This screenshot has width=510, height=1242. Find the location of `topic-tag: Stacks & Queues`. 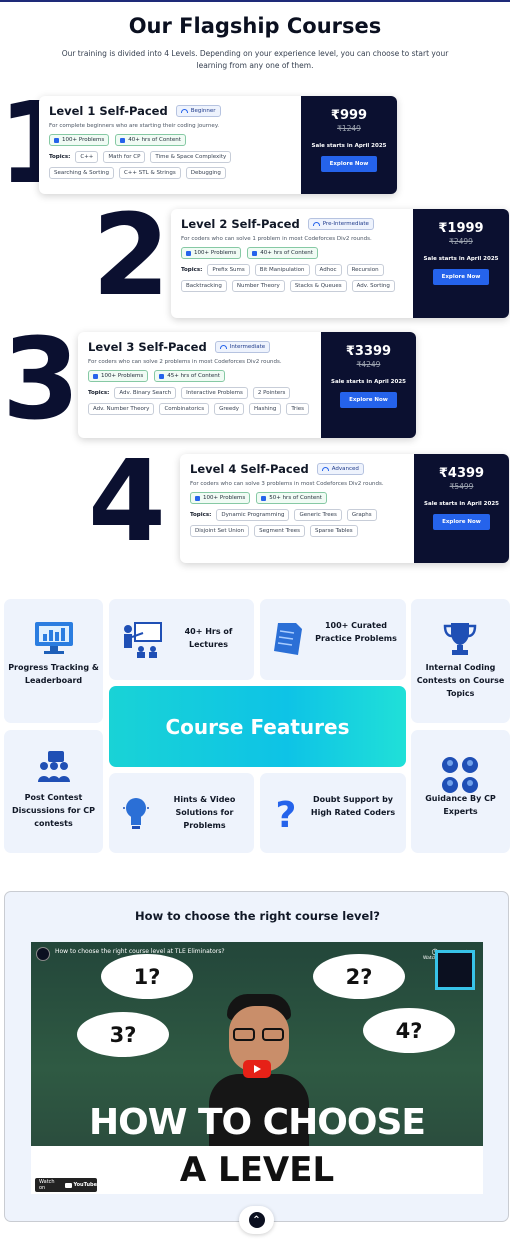

topic-tag: Stacks & Queues is located at coordinates (318, 286).